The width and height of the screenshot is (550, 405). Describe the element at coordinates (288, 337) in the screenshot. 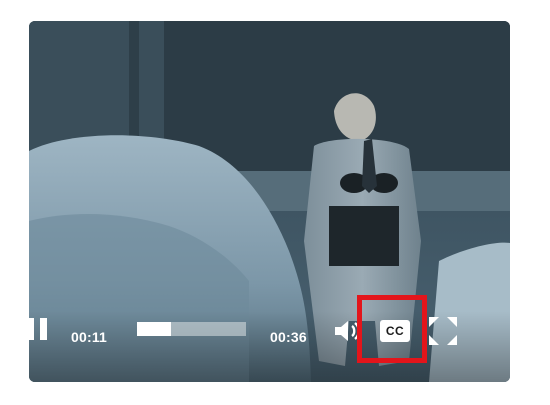

I see `total-time: 00:36` at that location.